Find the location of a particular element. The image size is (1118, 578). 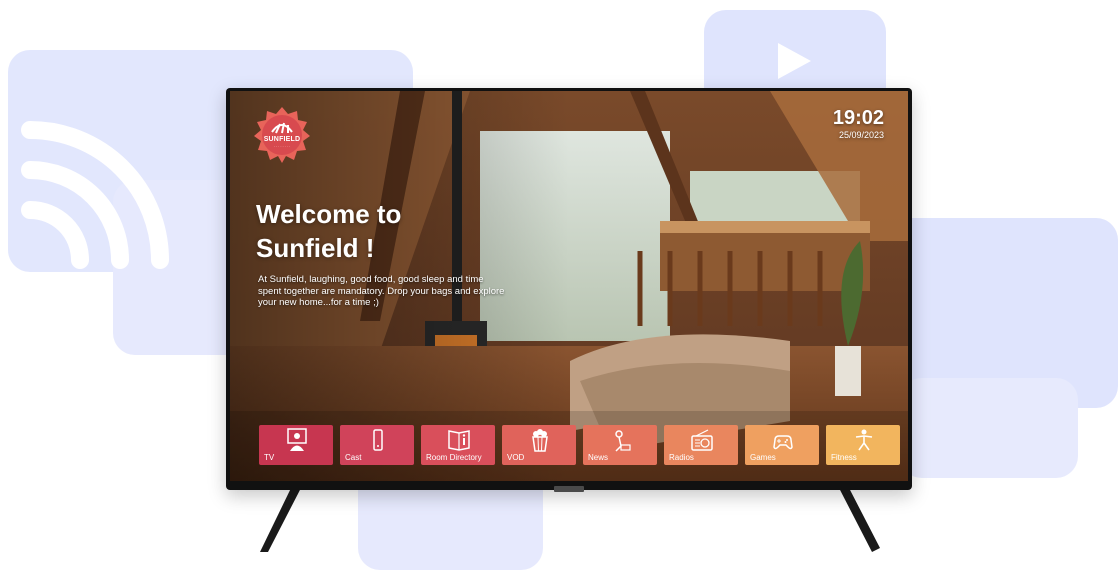

menu-tile-room-directory: Room Directory is located at coordinates (458, 445).